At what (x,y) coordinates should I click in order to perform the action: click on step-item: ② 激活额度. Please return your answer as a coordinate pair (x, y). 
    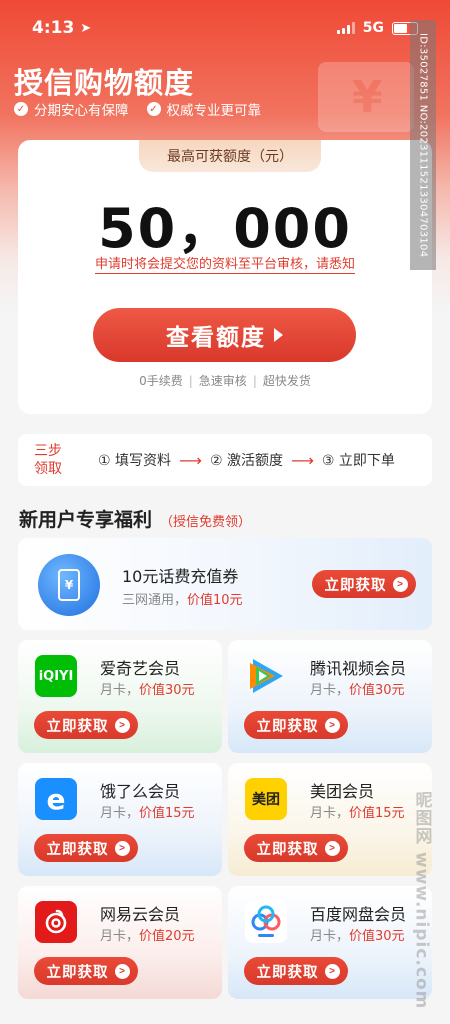
    Looking at the image, I should click on (246, 461).